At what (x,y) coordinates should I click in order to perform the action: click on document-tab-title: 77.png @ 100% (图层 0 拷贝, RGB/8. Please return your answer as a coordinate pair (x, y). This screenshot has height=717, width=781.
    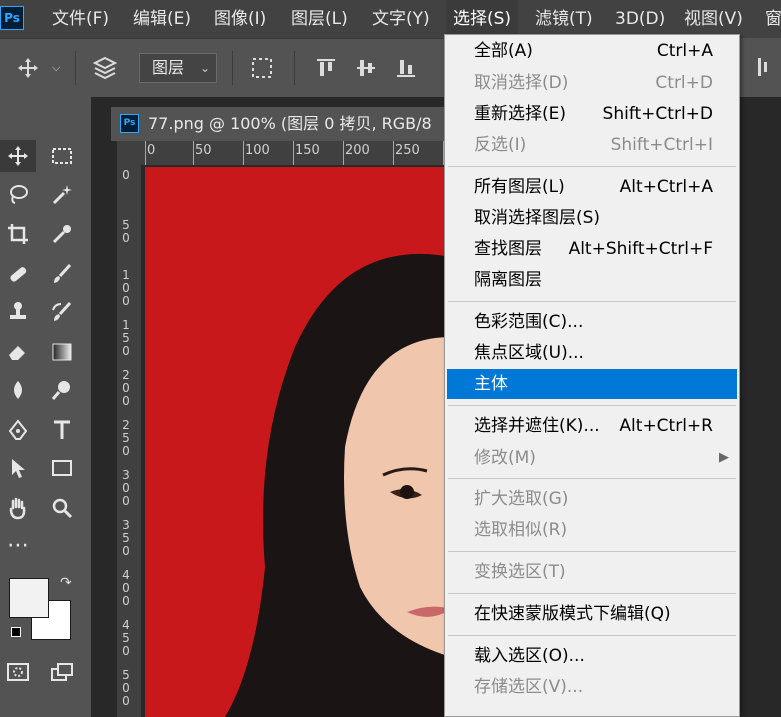
    Looking at the image, I should click on (290, 123).